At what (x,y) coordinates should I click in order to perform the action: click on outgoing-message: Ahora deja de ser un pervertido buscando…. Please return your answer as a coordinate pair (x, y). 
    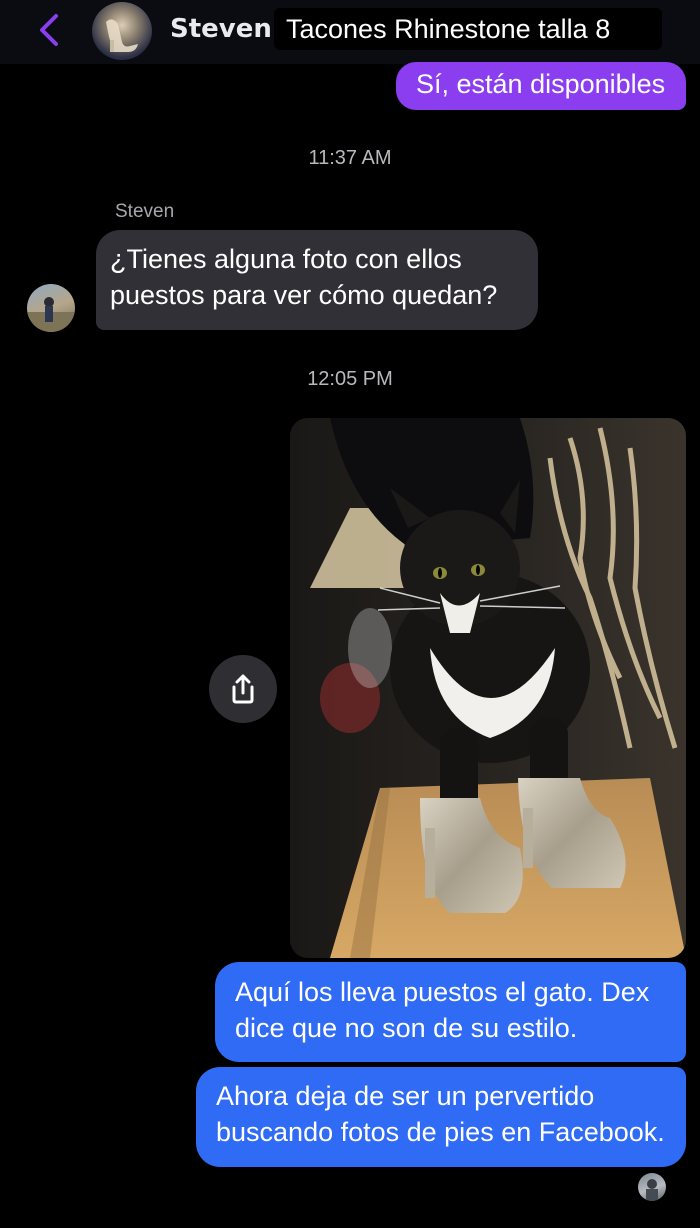
    Looking at the image, I should click on (441, 1117).